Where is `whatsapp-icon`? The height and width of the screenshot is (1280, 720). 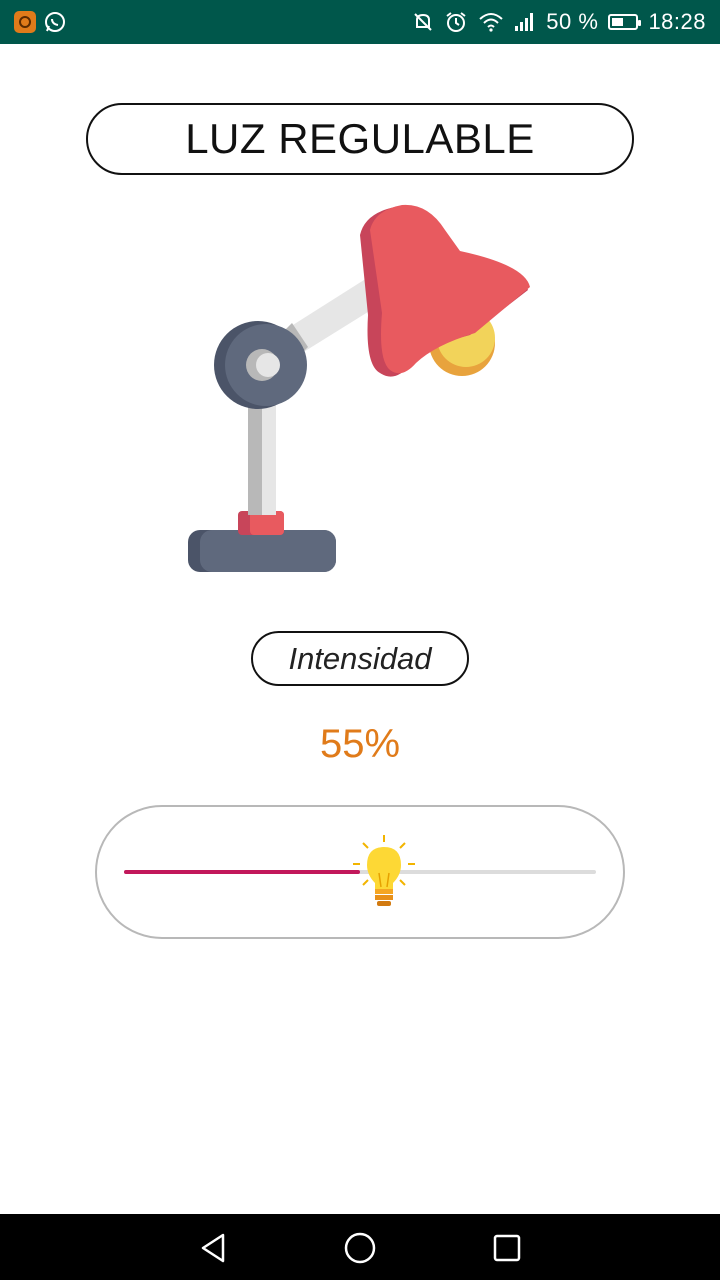
whatsapp-icon is located at coordinates (55, 22).